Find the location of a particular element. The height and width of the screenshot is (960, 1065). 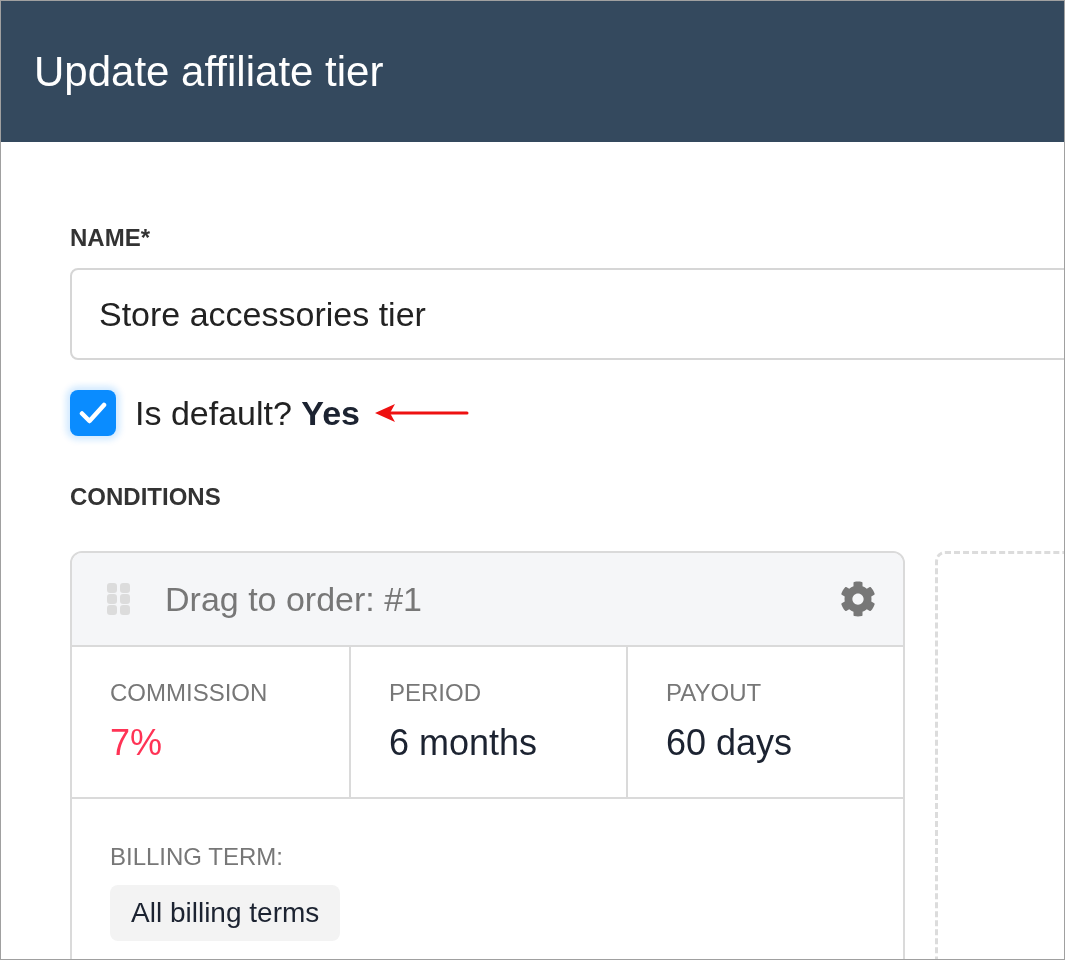

stat-value: 60 days is located at coordinates (730, 743).